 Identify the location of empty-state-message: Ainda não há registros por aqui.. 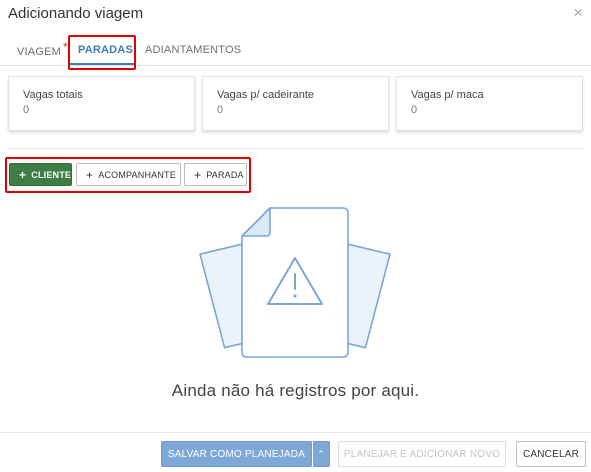
(295, 390).